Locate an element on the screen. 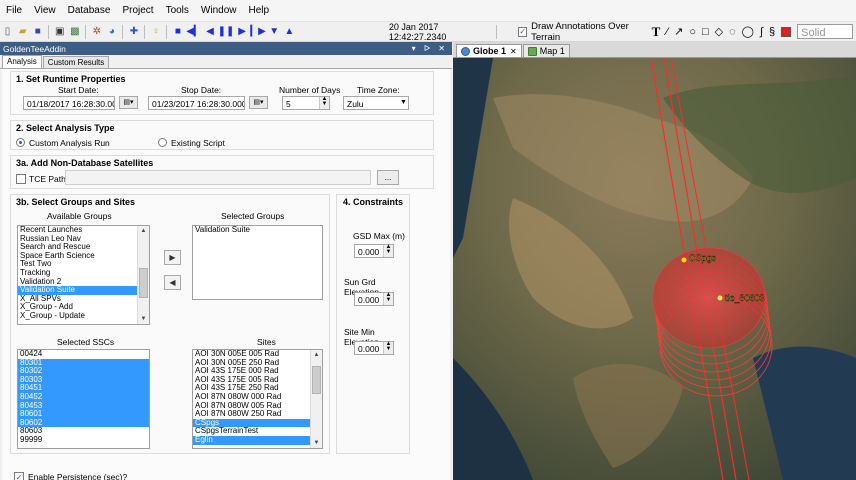  stop-calendar-button: ▤▾ is located at coordinates (258, 102).